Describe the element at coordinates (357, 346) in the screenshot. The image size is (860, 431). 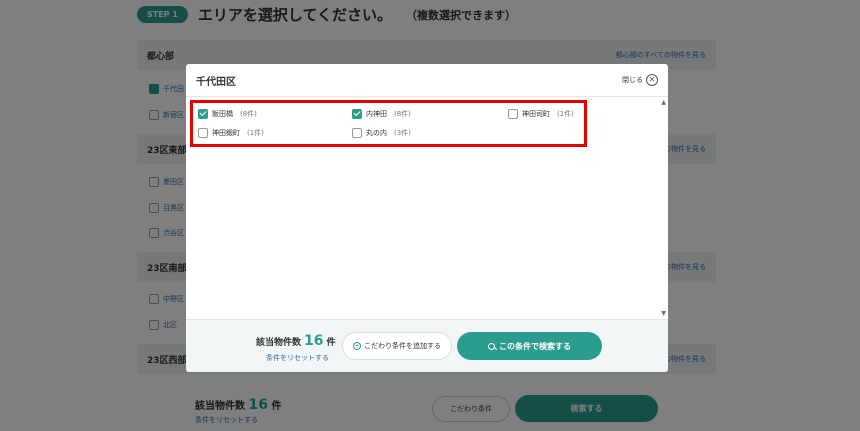
I see `plus-icon: +` at that location.